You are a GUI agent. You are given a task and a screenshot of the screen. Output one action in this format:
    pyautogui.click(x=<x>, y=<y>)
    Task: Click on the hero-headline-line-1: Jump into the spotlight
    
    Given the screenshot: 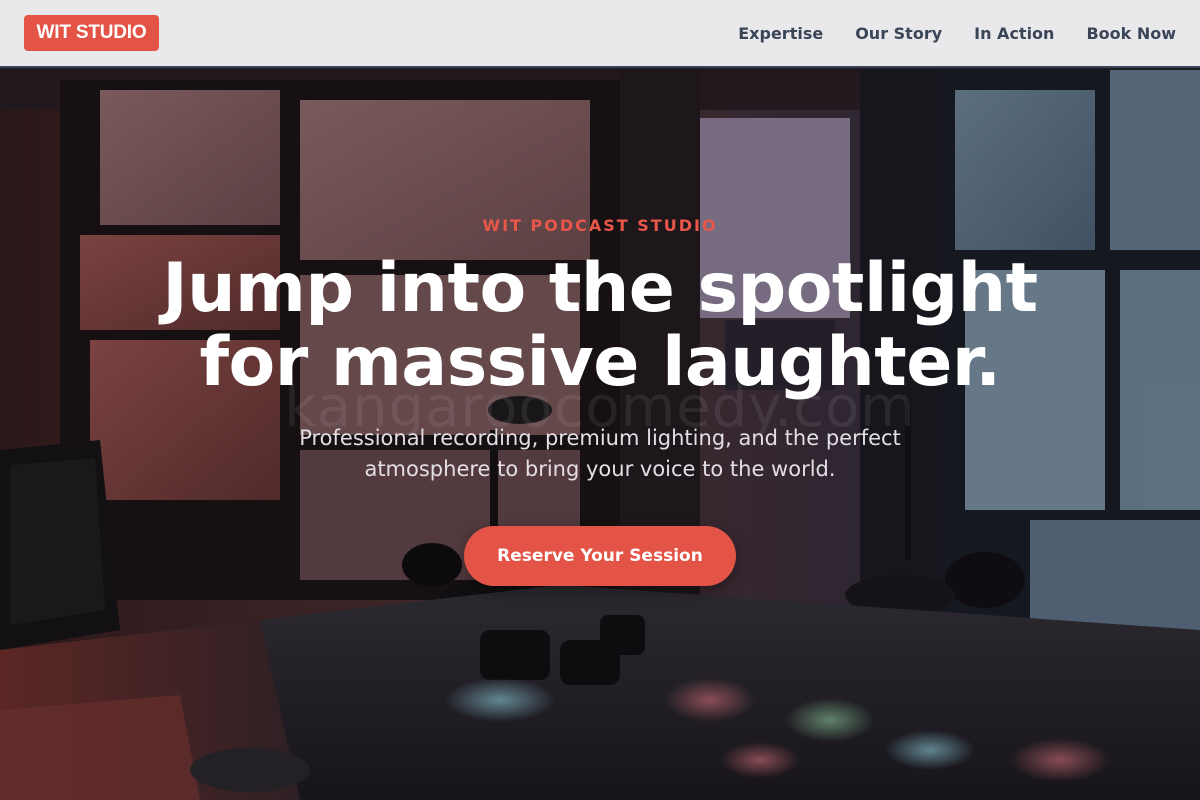 What is the action you would take?
    pyautogui.click(x=600, y=288)
    